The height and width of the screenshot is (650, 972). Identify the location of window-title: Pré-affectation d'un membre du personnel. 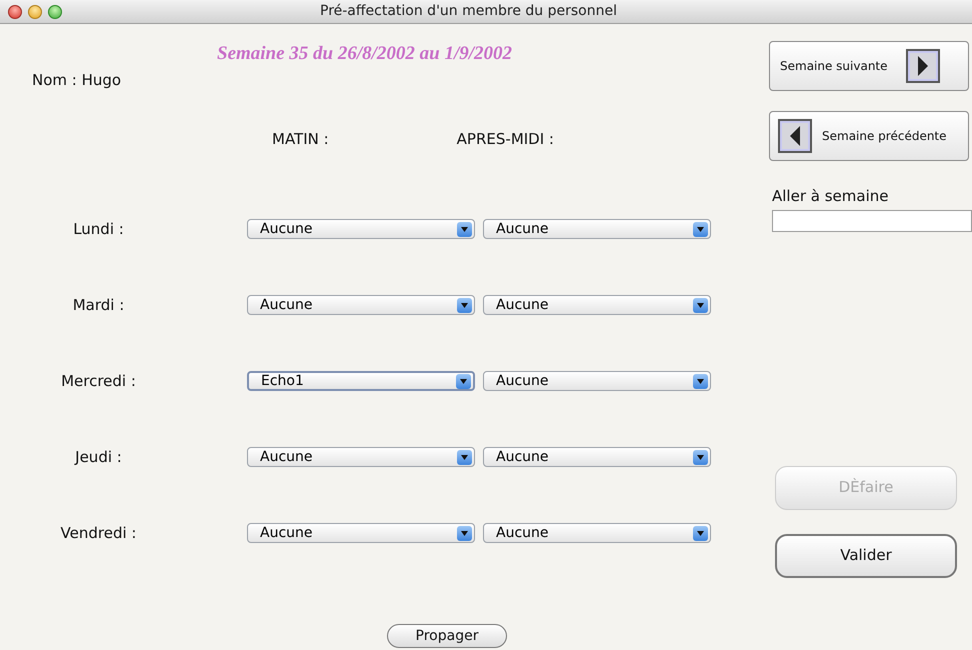
(468, 11).